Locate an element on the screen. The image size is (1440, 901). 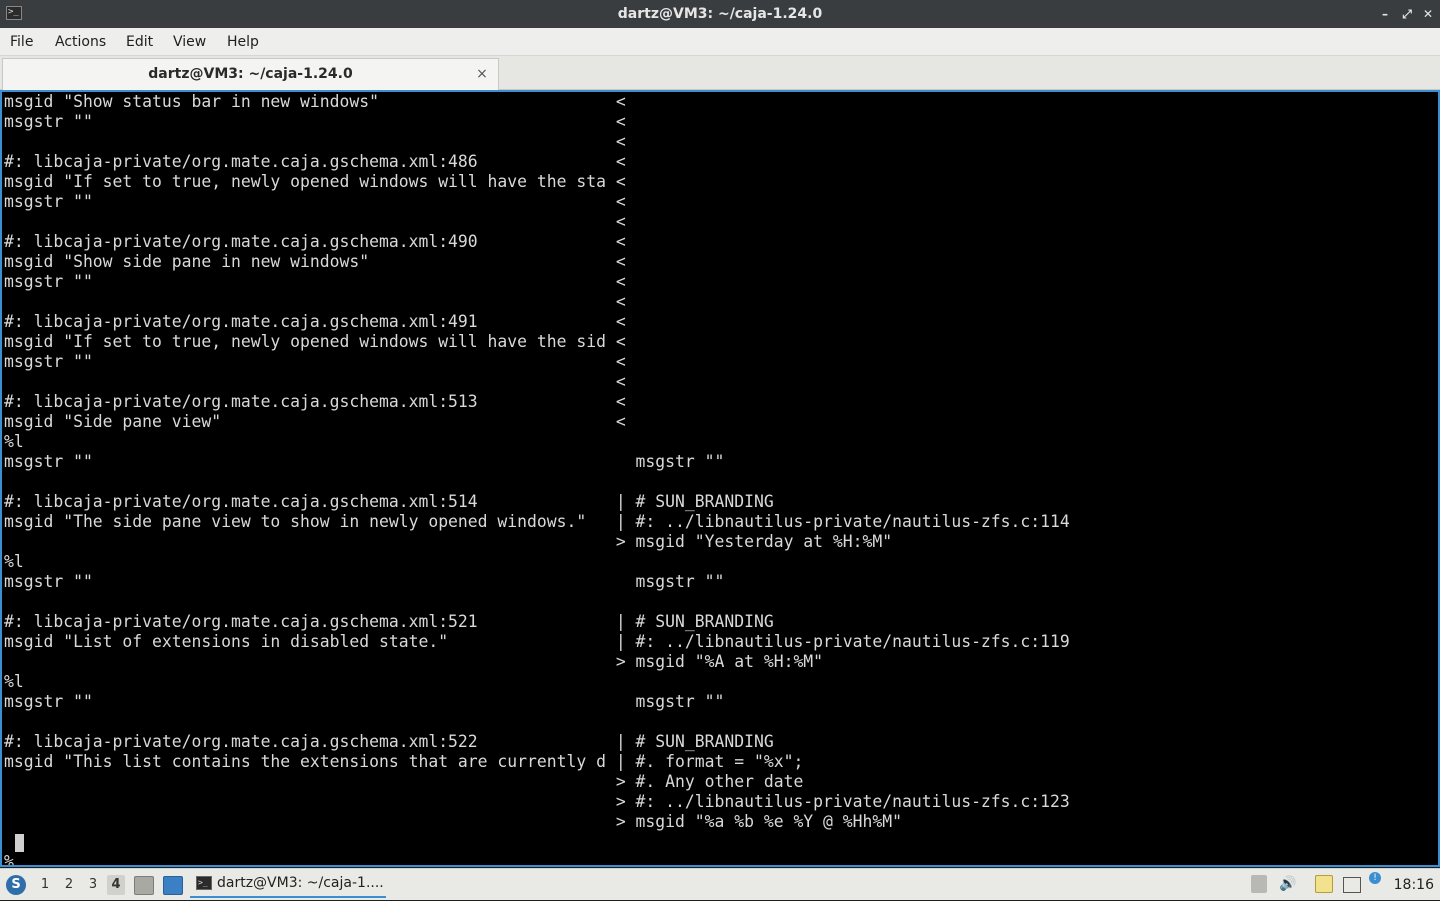
window-title: dartz@VM3: ~/caja-1.24.0 is located at coordinates (720, 14).